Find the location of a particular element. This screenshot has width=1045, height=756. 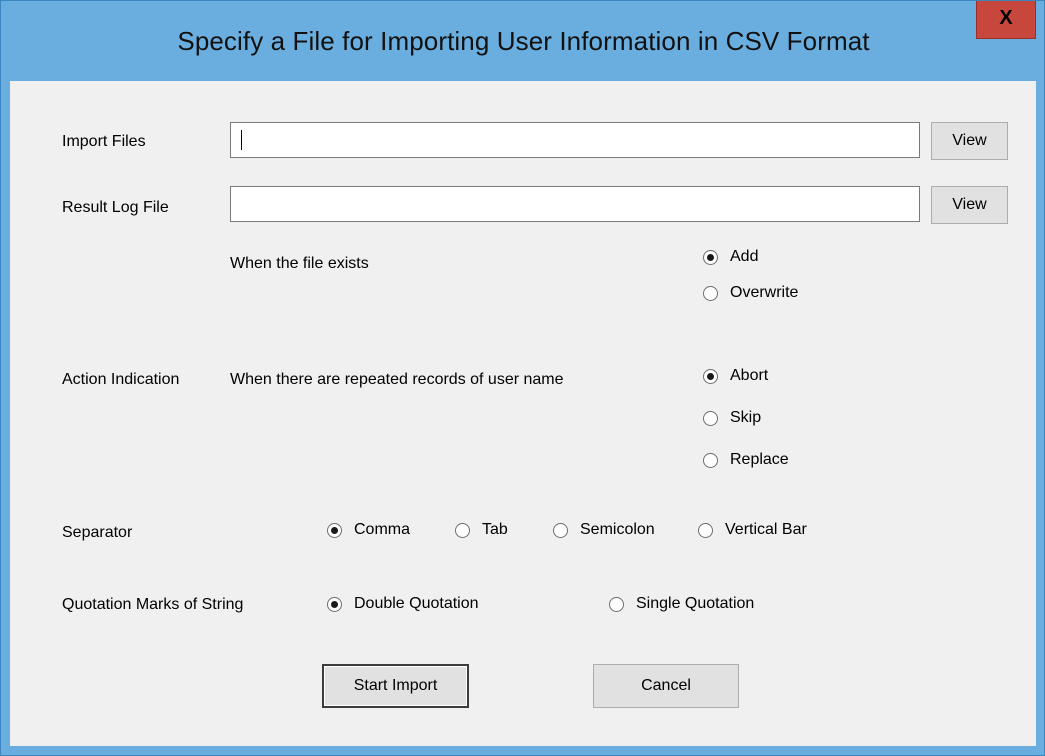

radio-skip: Skip is located at coordinates (732, 418).